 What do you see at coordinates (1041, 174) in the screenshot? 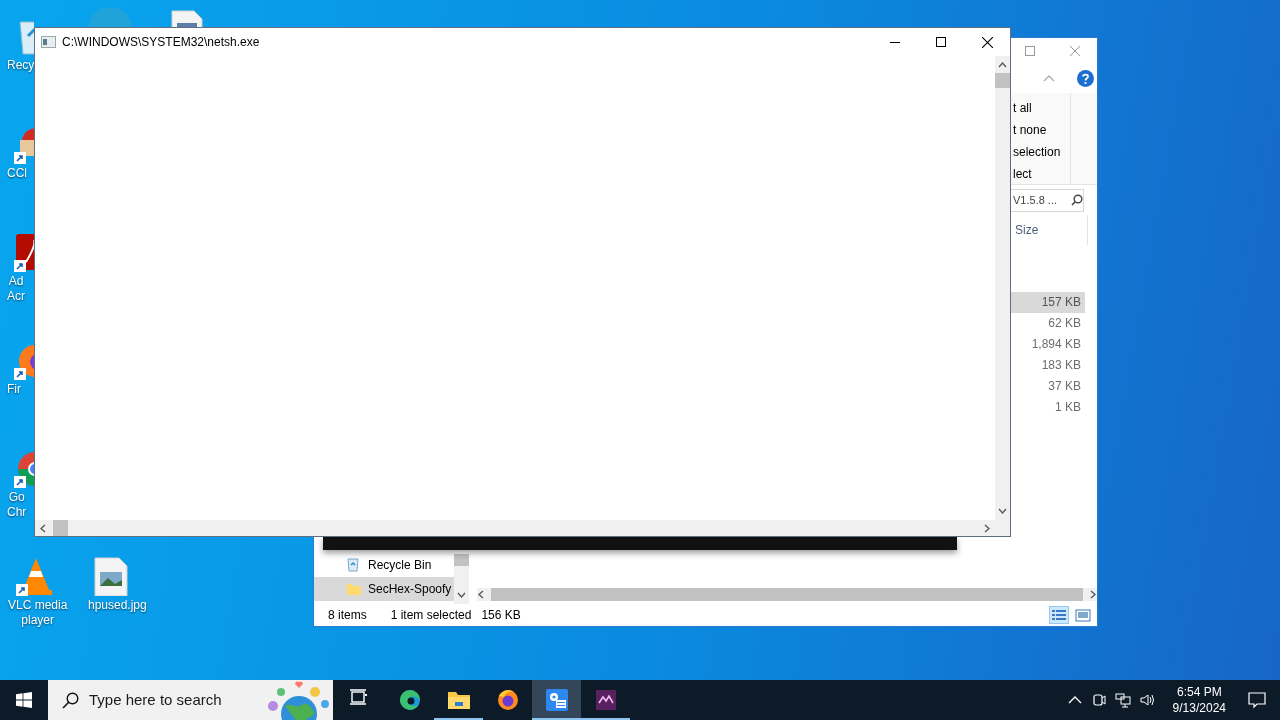
I see `ribbon-command: lect` at bounding box center [1041, 174].